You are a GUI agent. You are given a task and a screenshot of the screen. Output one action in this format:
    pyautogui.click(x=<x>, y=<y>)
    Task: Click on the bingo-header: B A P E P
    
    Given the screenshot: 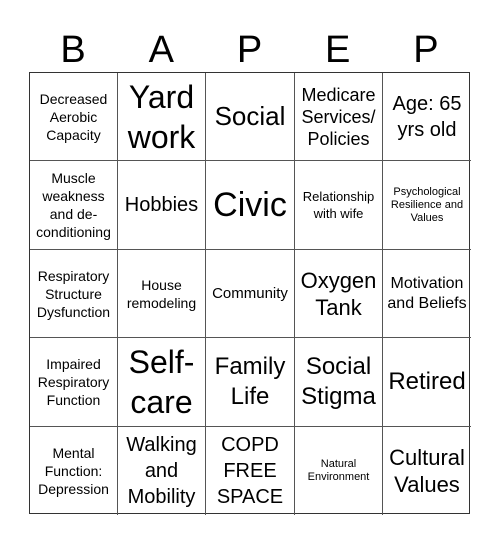 What is the action you would take?
    pyautogui.click(x=249, y=50)
    